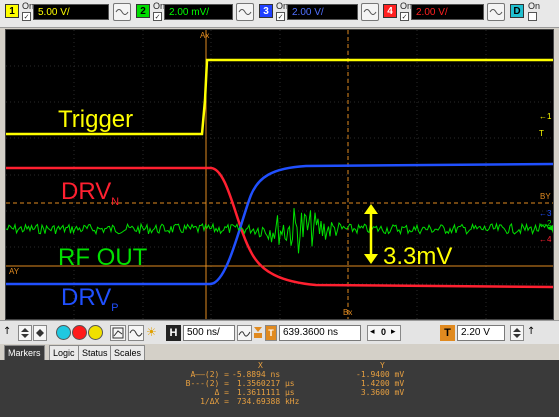  What do you see at coordinates (370, 12) in the screenshot?
I see `channel-3-coupling-icon` at bounding box center [370, 12].